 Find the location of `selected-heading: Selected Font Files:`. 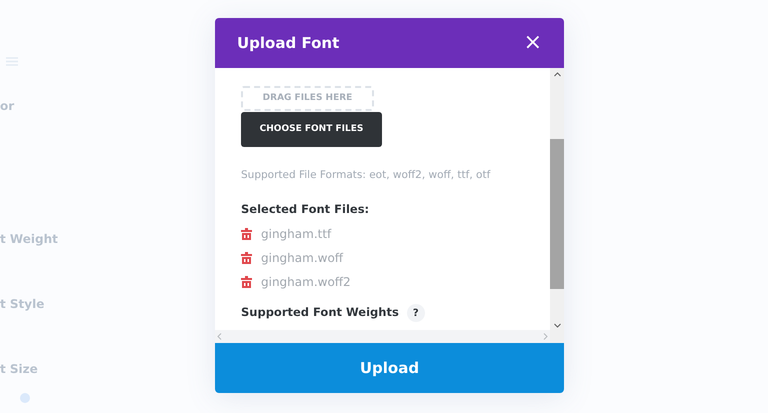

selected-heading: Selected Font Files: is located at coordinates (305, 209).